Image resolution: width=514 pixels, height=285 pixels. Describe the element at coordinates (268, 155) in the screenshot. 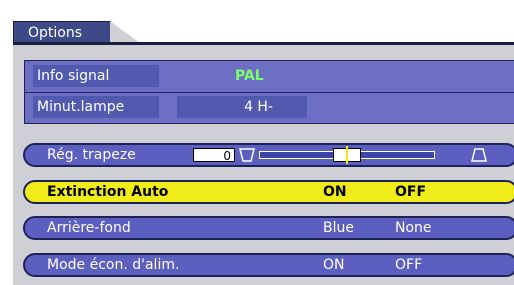

I see `keystone-row: Rég. trapeze 0` at that location.